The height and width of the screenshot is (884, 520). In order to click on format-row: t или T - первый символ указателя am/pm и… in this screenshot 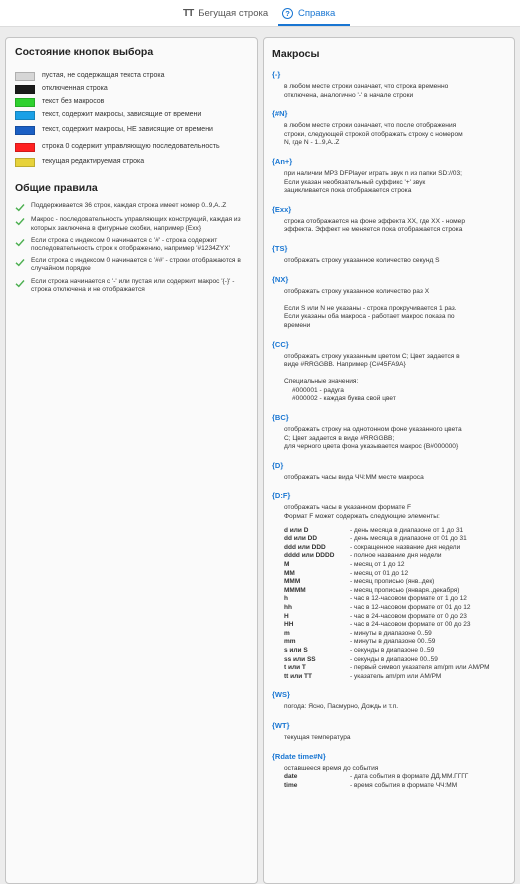, I will do `click(396, 668)`.